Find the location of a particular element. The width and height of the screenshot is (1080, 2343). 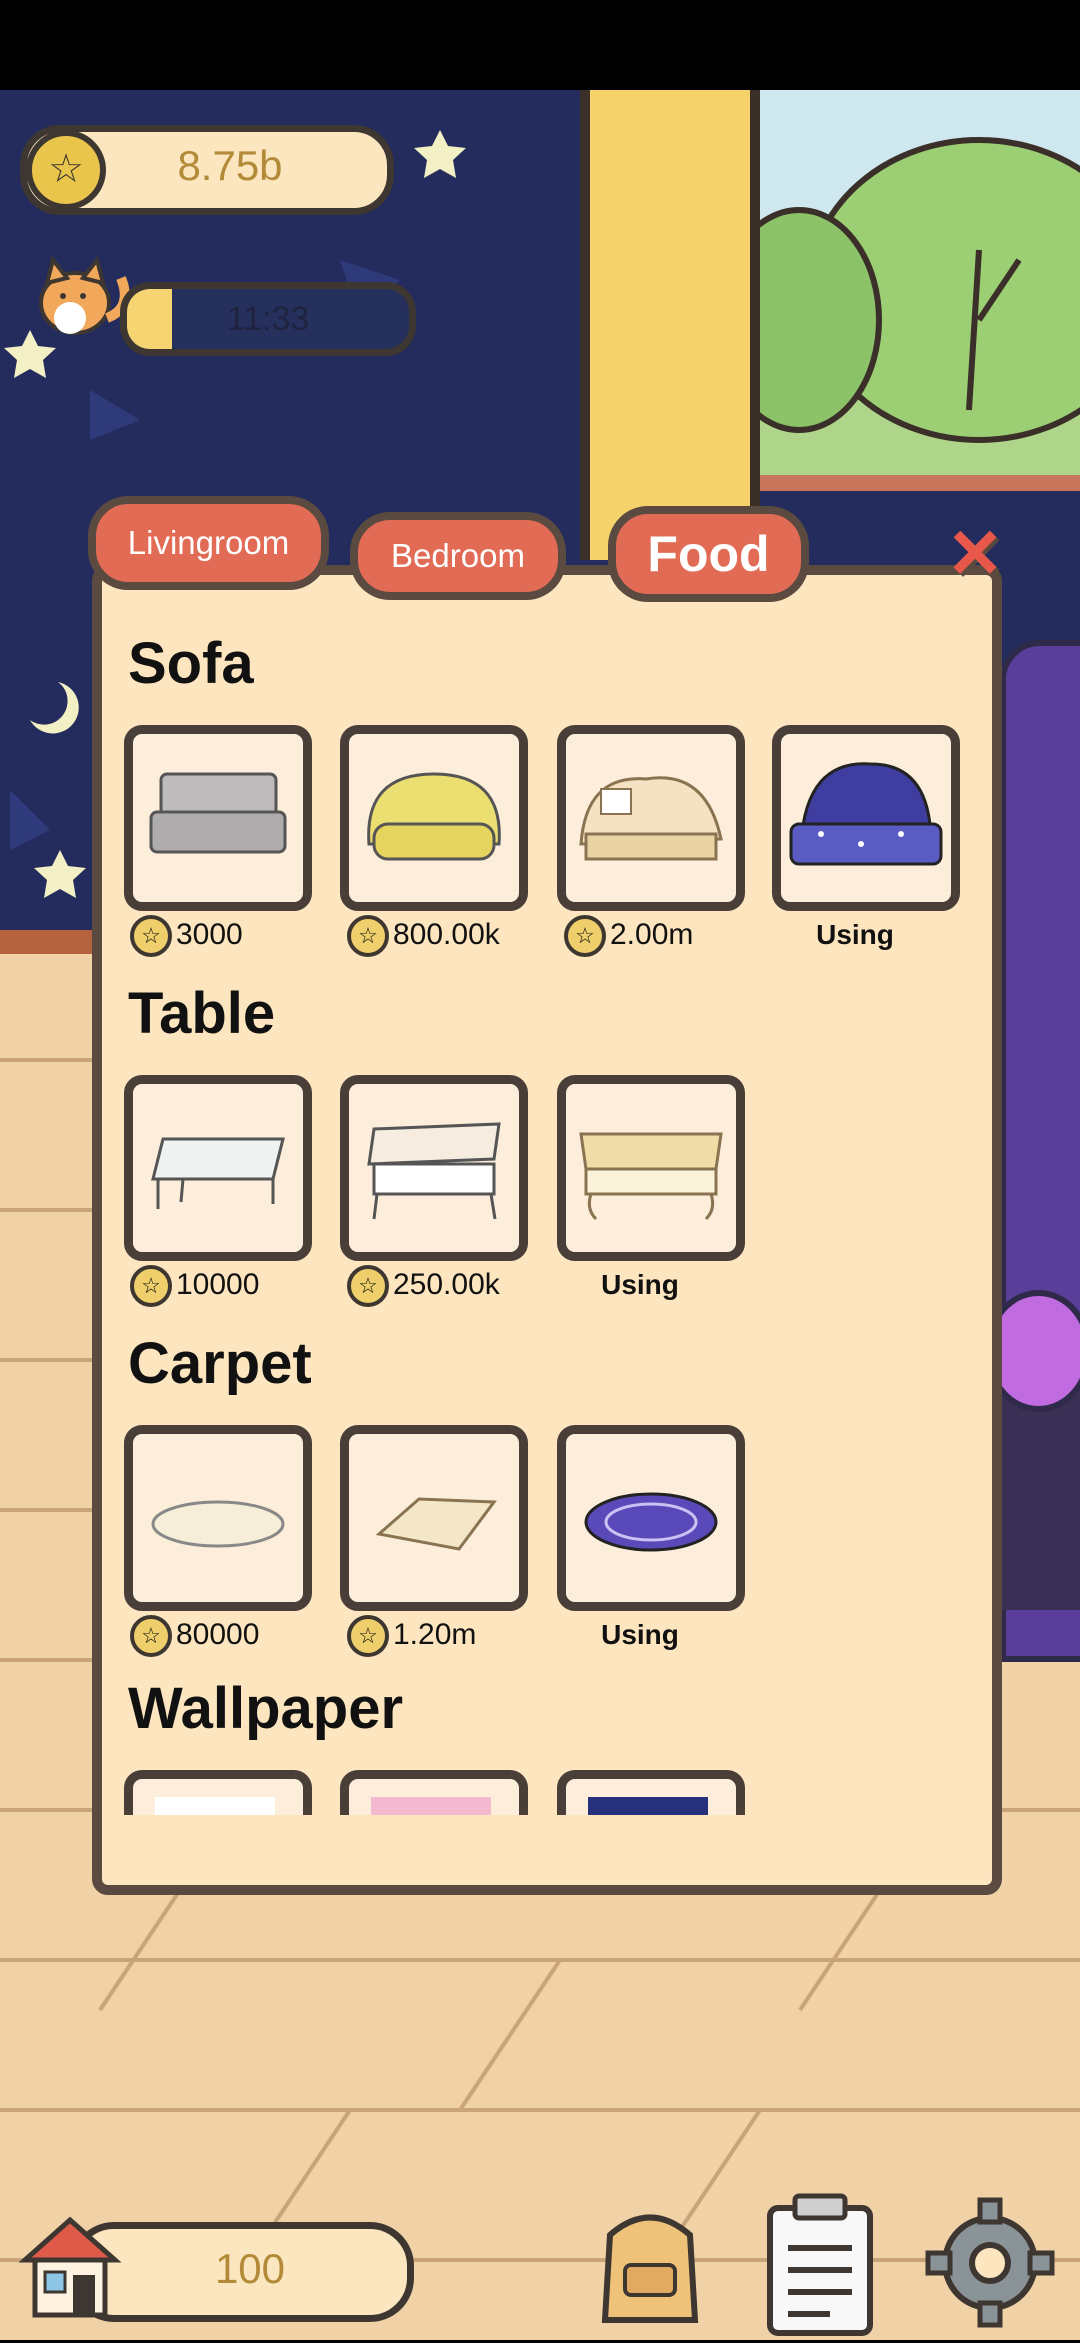

clipboard-icon is located at coordinates (820, 2263).